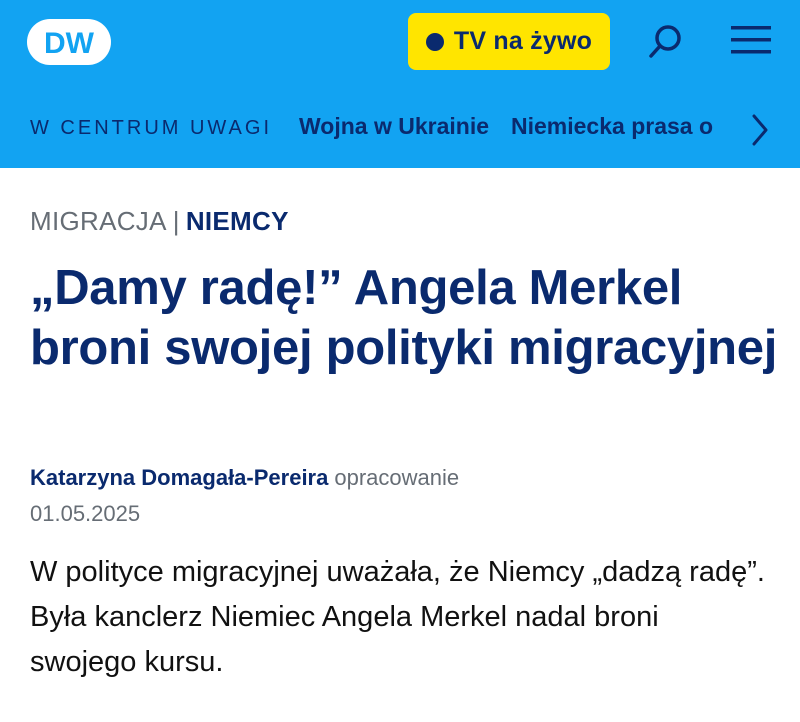 The height and width of the screenshot is (722, 800). Describe the element at coordinates (237, 221) in the screenshot. I see `breadcrumb-subcategory: NIEMCY` at that location.